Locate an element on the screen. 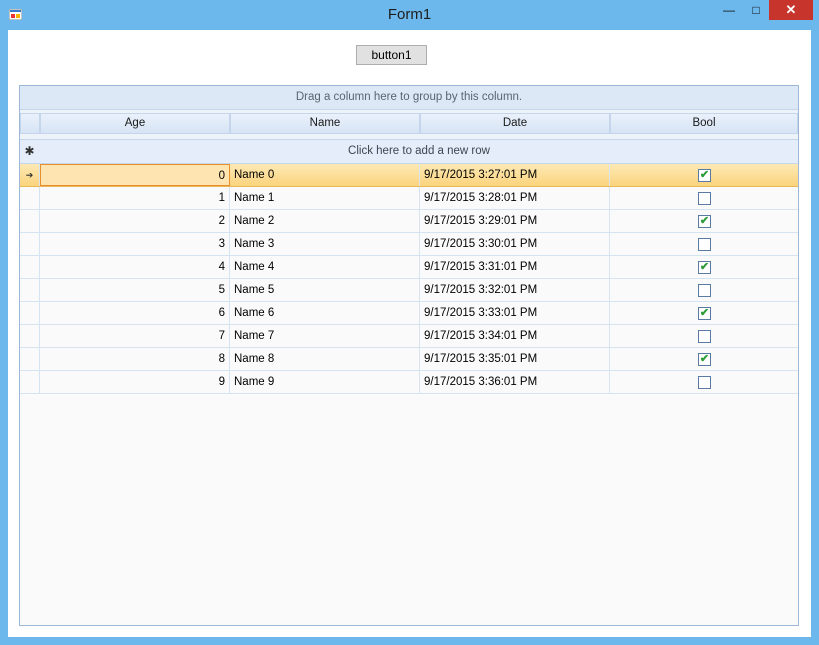 The image size is (819, 645). table-row: 5 Name 5 9/17/2015 3:32:01 PM is located at coordinates (409, 290).